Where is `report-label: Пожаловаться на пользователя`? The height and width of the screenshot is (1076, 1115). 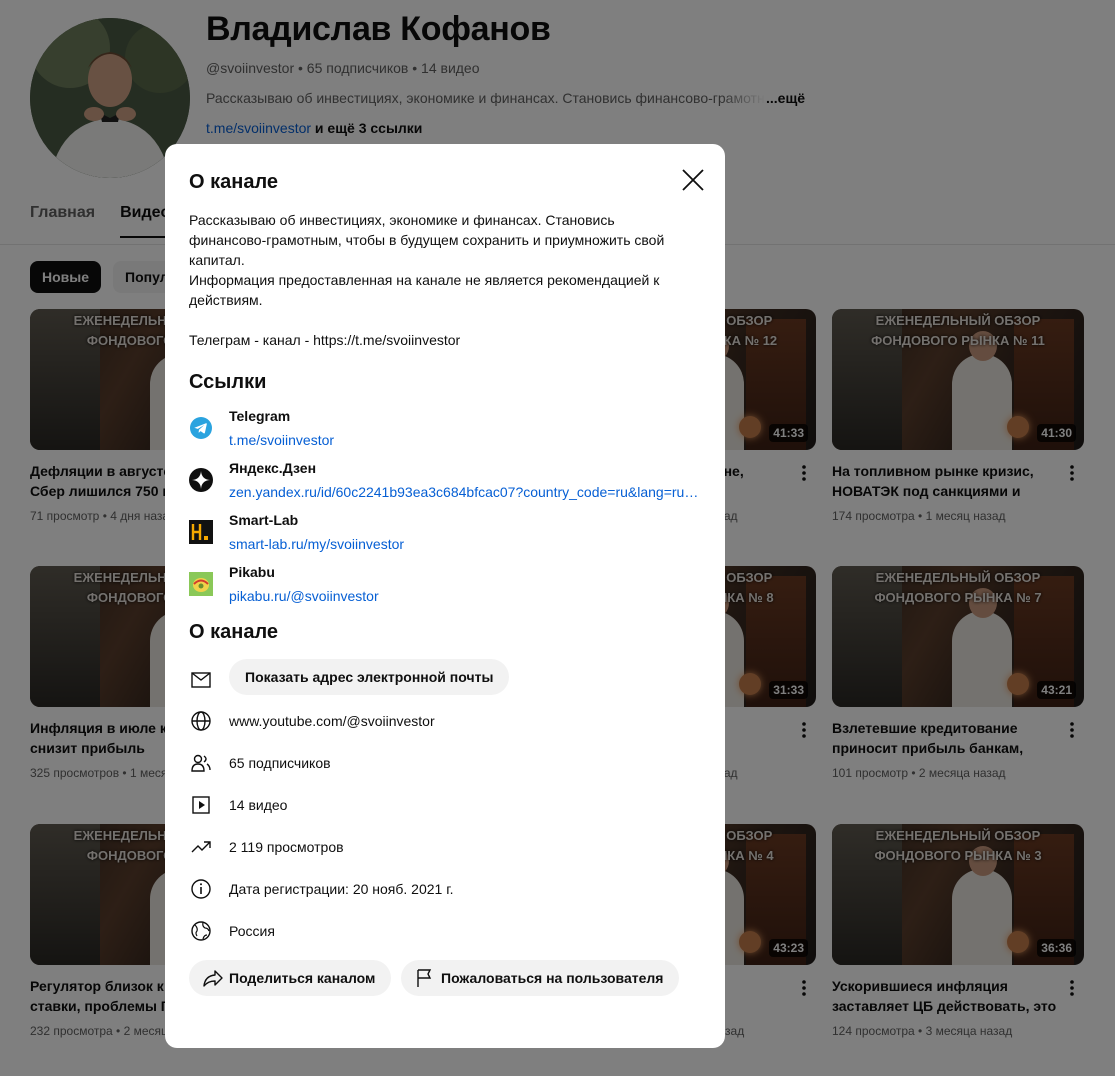 report-label: Пожаловаться на пользователя is located at coordinates (552, 978).